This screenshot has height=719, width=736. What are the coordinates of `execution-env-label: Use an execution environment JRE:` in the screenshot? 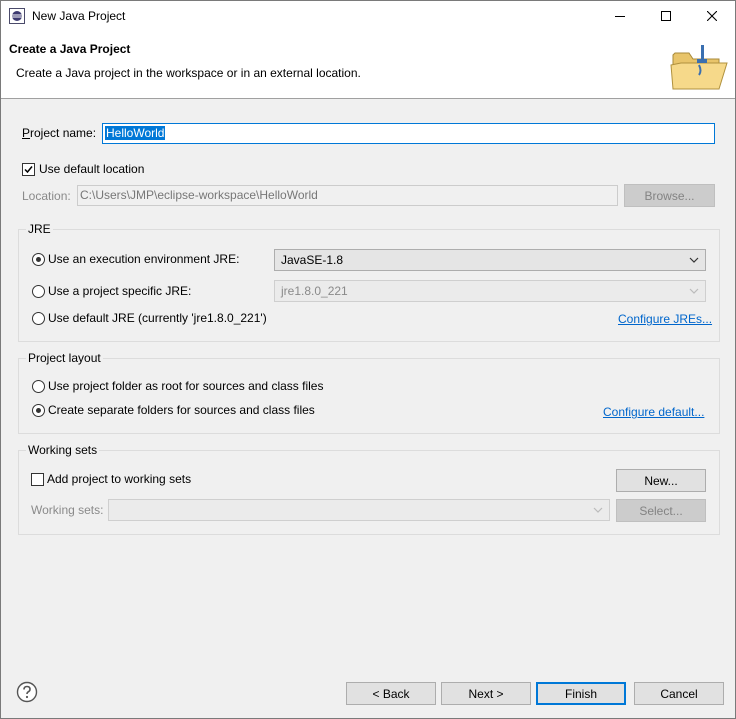 It's located at (143, 259).